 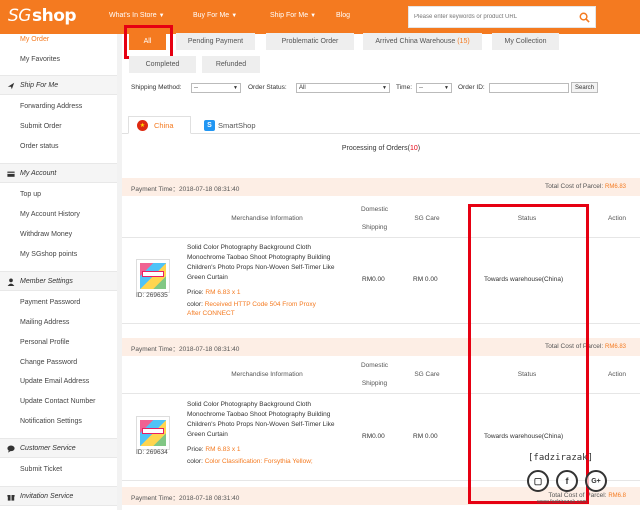 What do you see at coordinates (381, 125) in the screenshot?
I see `source-tabs: ★ China S SmartShop` at bounding box center [381, 125].